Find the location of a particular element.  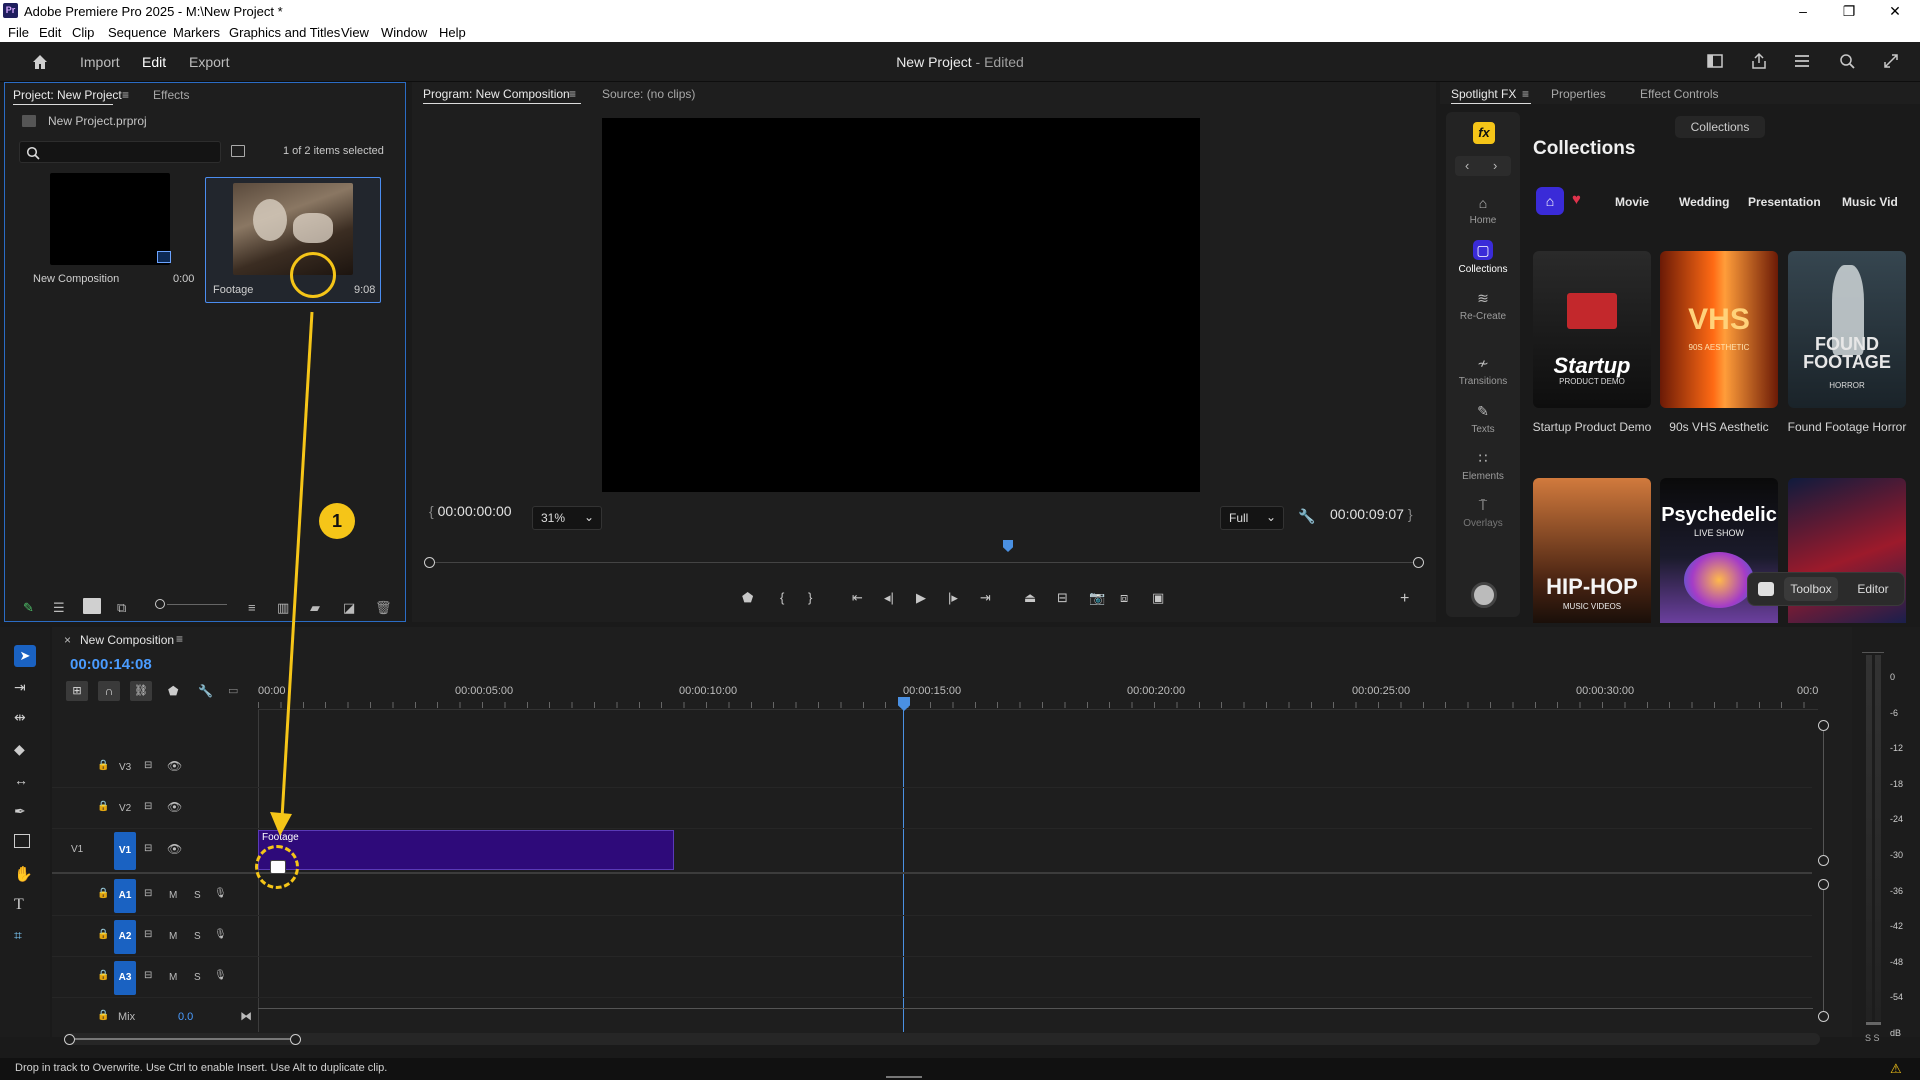

meter-solo-buttons: S S is located at coordinates (1872, 1038).